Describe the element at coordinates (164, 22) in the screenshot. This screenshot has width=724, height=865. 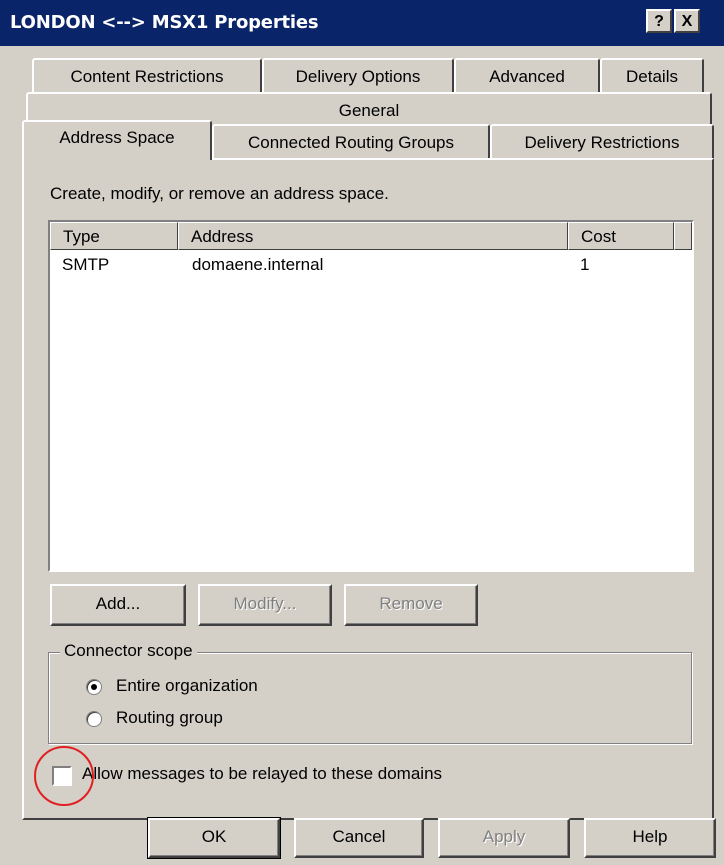
I see `window-title: LONDON <--> MSX1 Properties` at that location.